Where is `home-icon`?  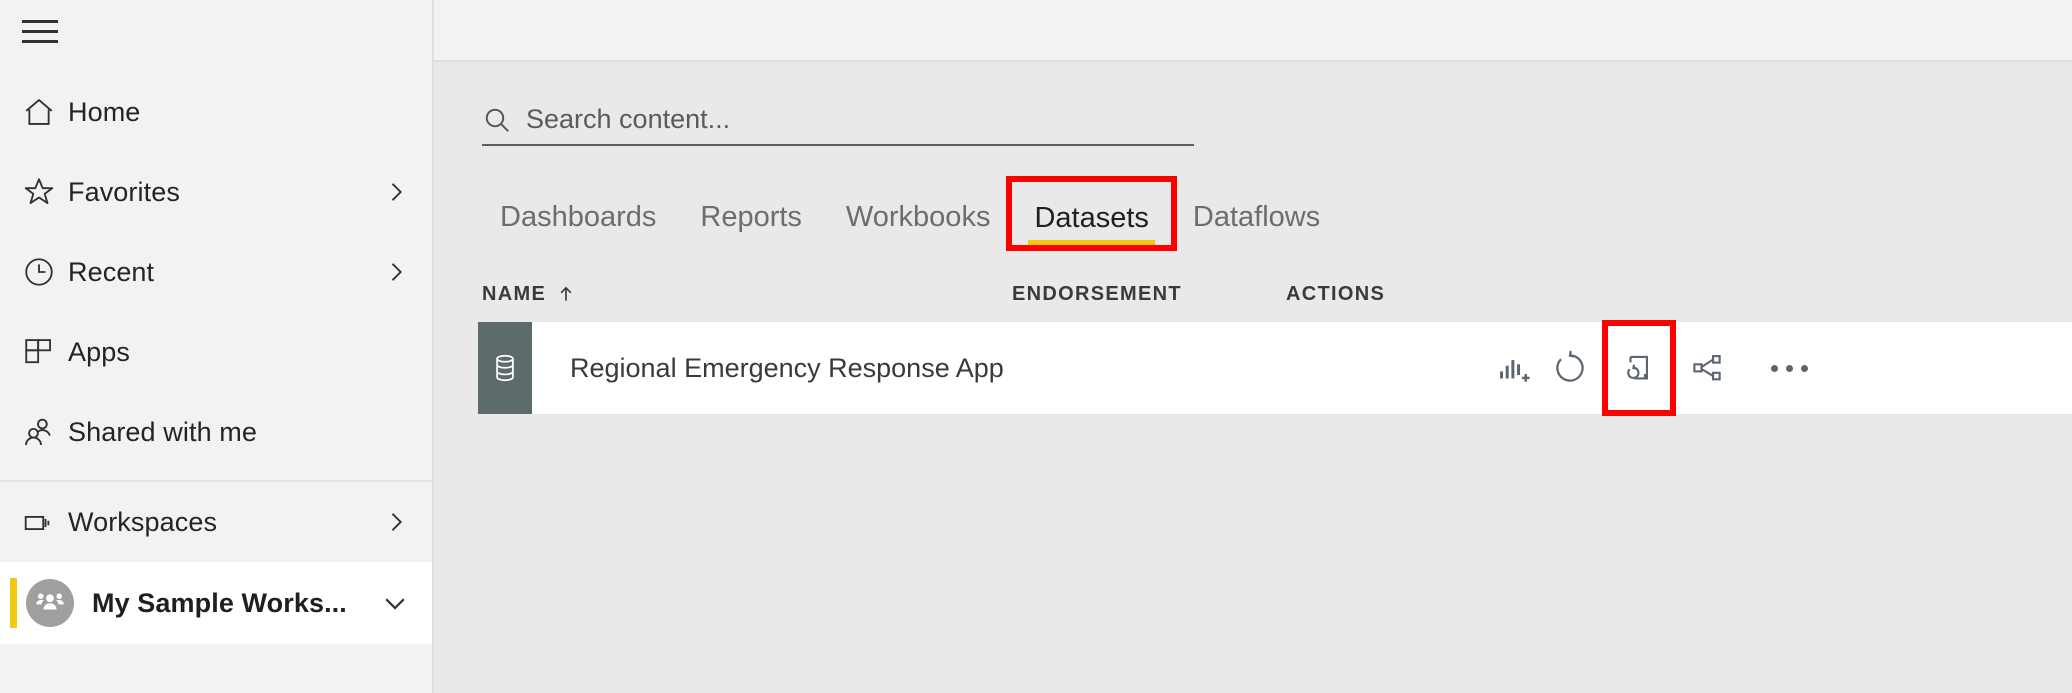
home-icon is located at coordinates (45, 112).